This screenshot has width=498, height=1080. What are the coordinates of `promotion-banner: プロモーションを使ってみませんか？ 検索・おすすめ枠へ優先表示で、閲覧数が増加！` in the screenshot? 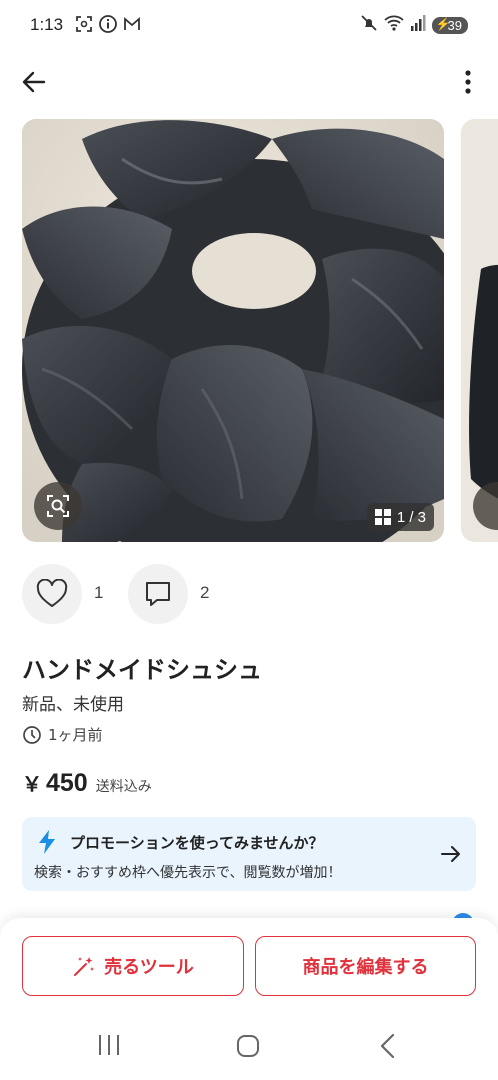 It's located at (249, 854).